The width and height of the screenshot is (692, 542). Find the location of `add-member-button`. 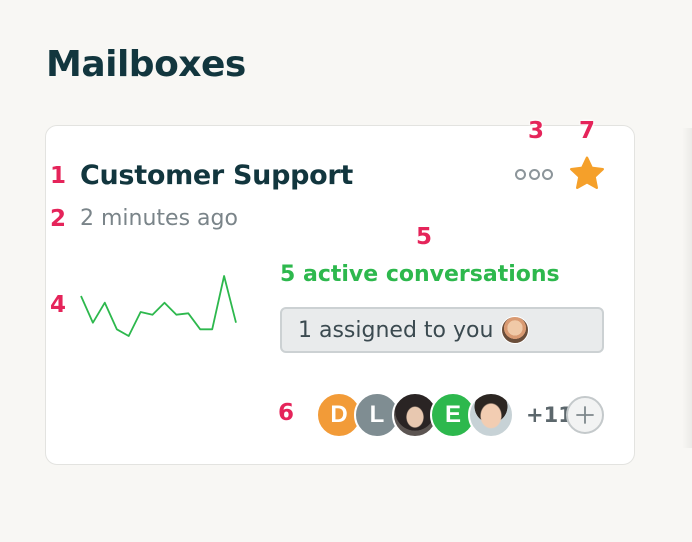

add-member-button is located at coordinates (585, 415).